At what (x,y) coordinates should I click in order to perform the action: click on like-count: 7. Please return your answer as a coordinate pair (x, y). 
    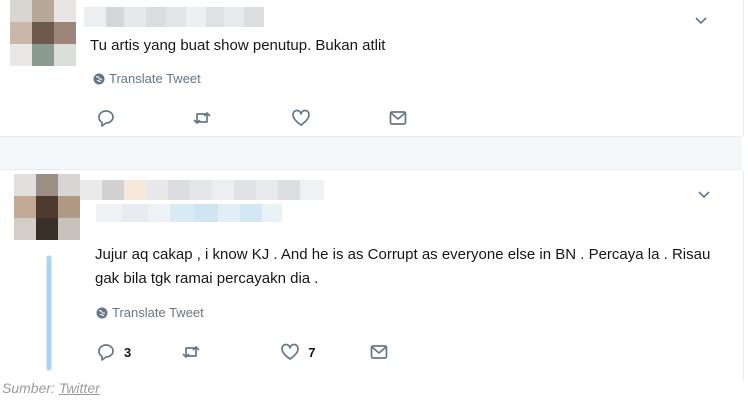
    Looking at the image, I should click on (312, 352).